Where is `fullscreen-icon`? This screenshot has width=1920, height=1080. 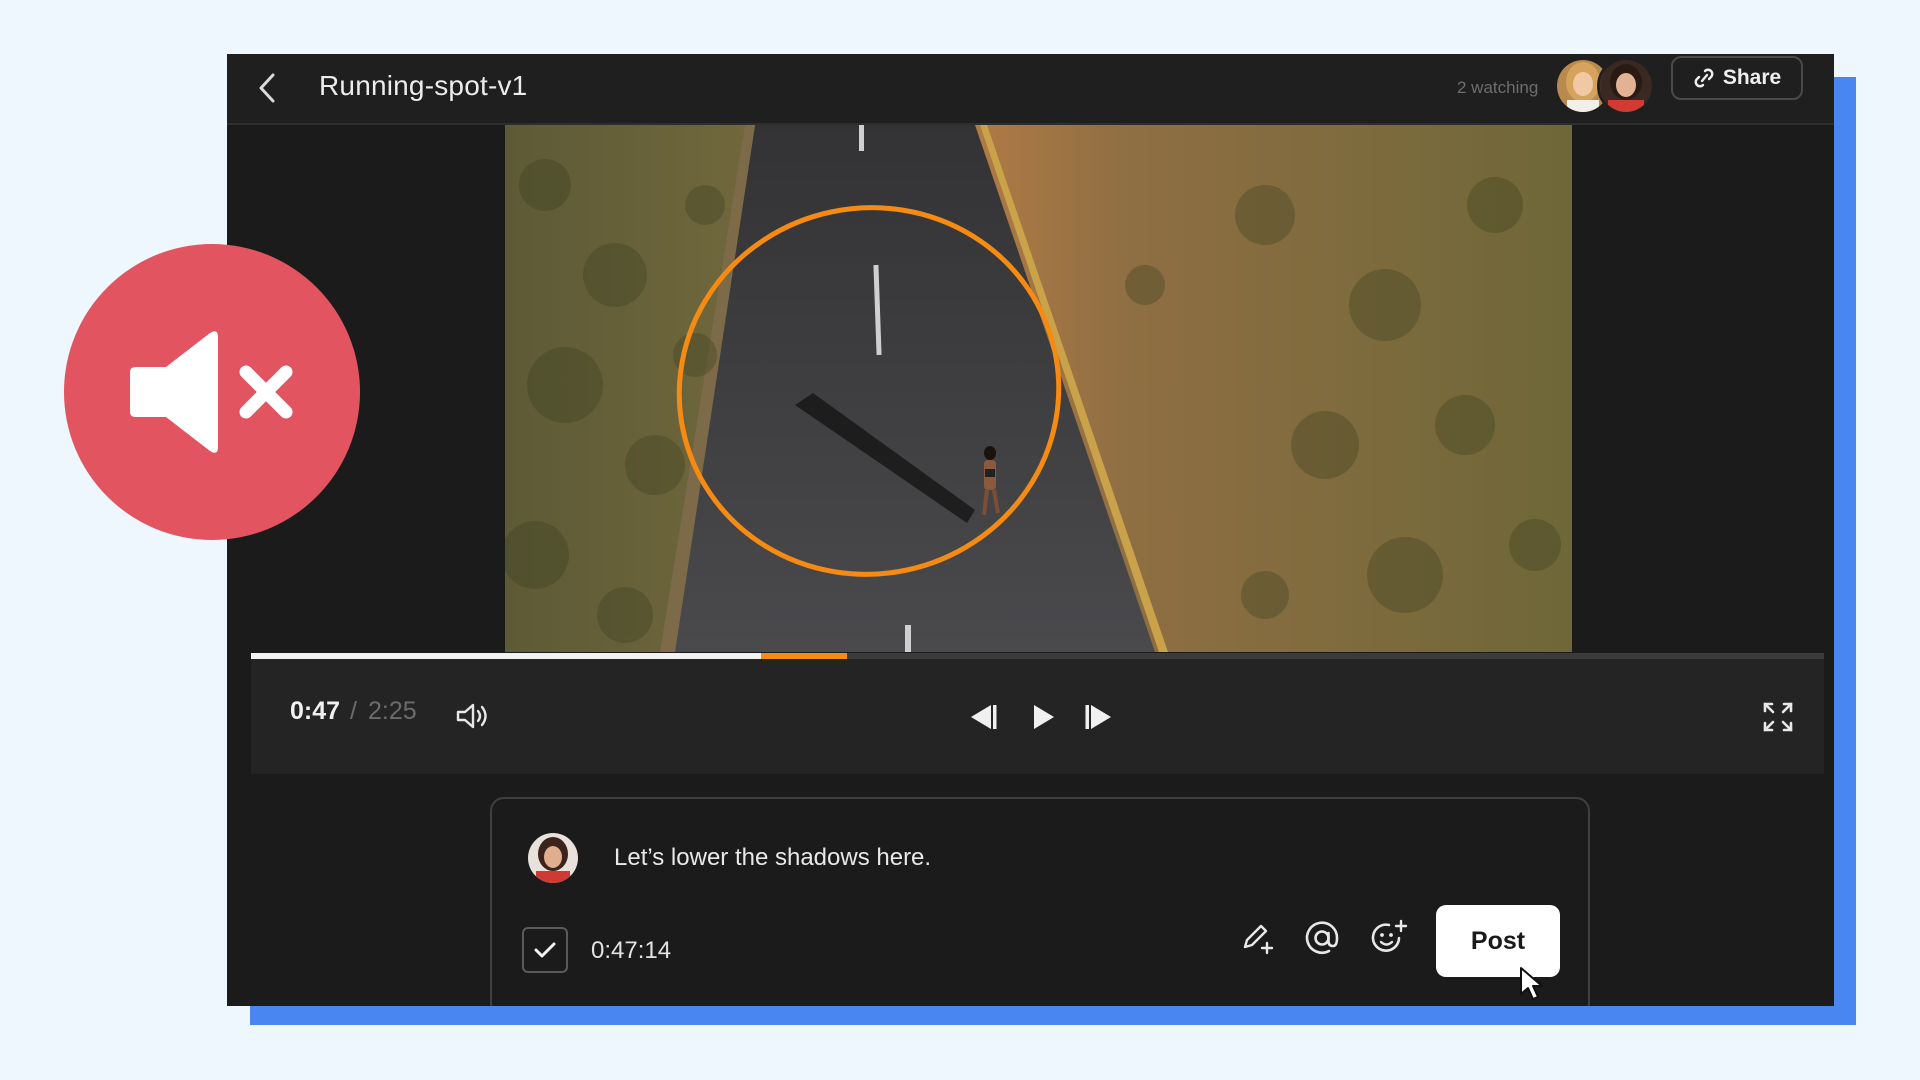 fullscreen-icon is located at coordinates (1778, 717).